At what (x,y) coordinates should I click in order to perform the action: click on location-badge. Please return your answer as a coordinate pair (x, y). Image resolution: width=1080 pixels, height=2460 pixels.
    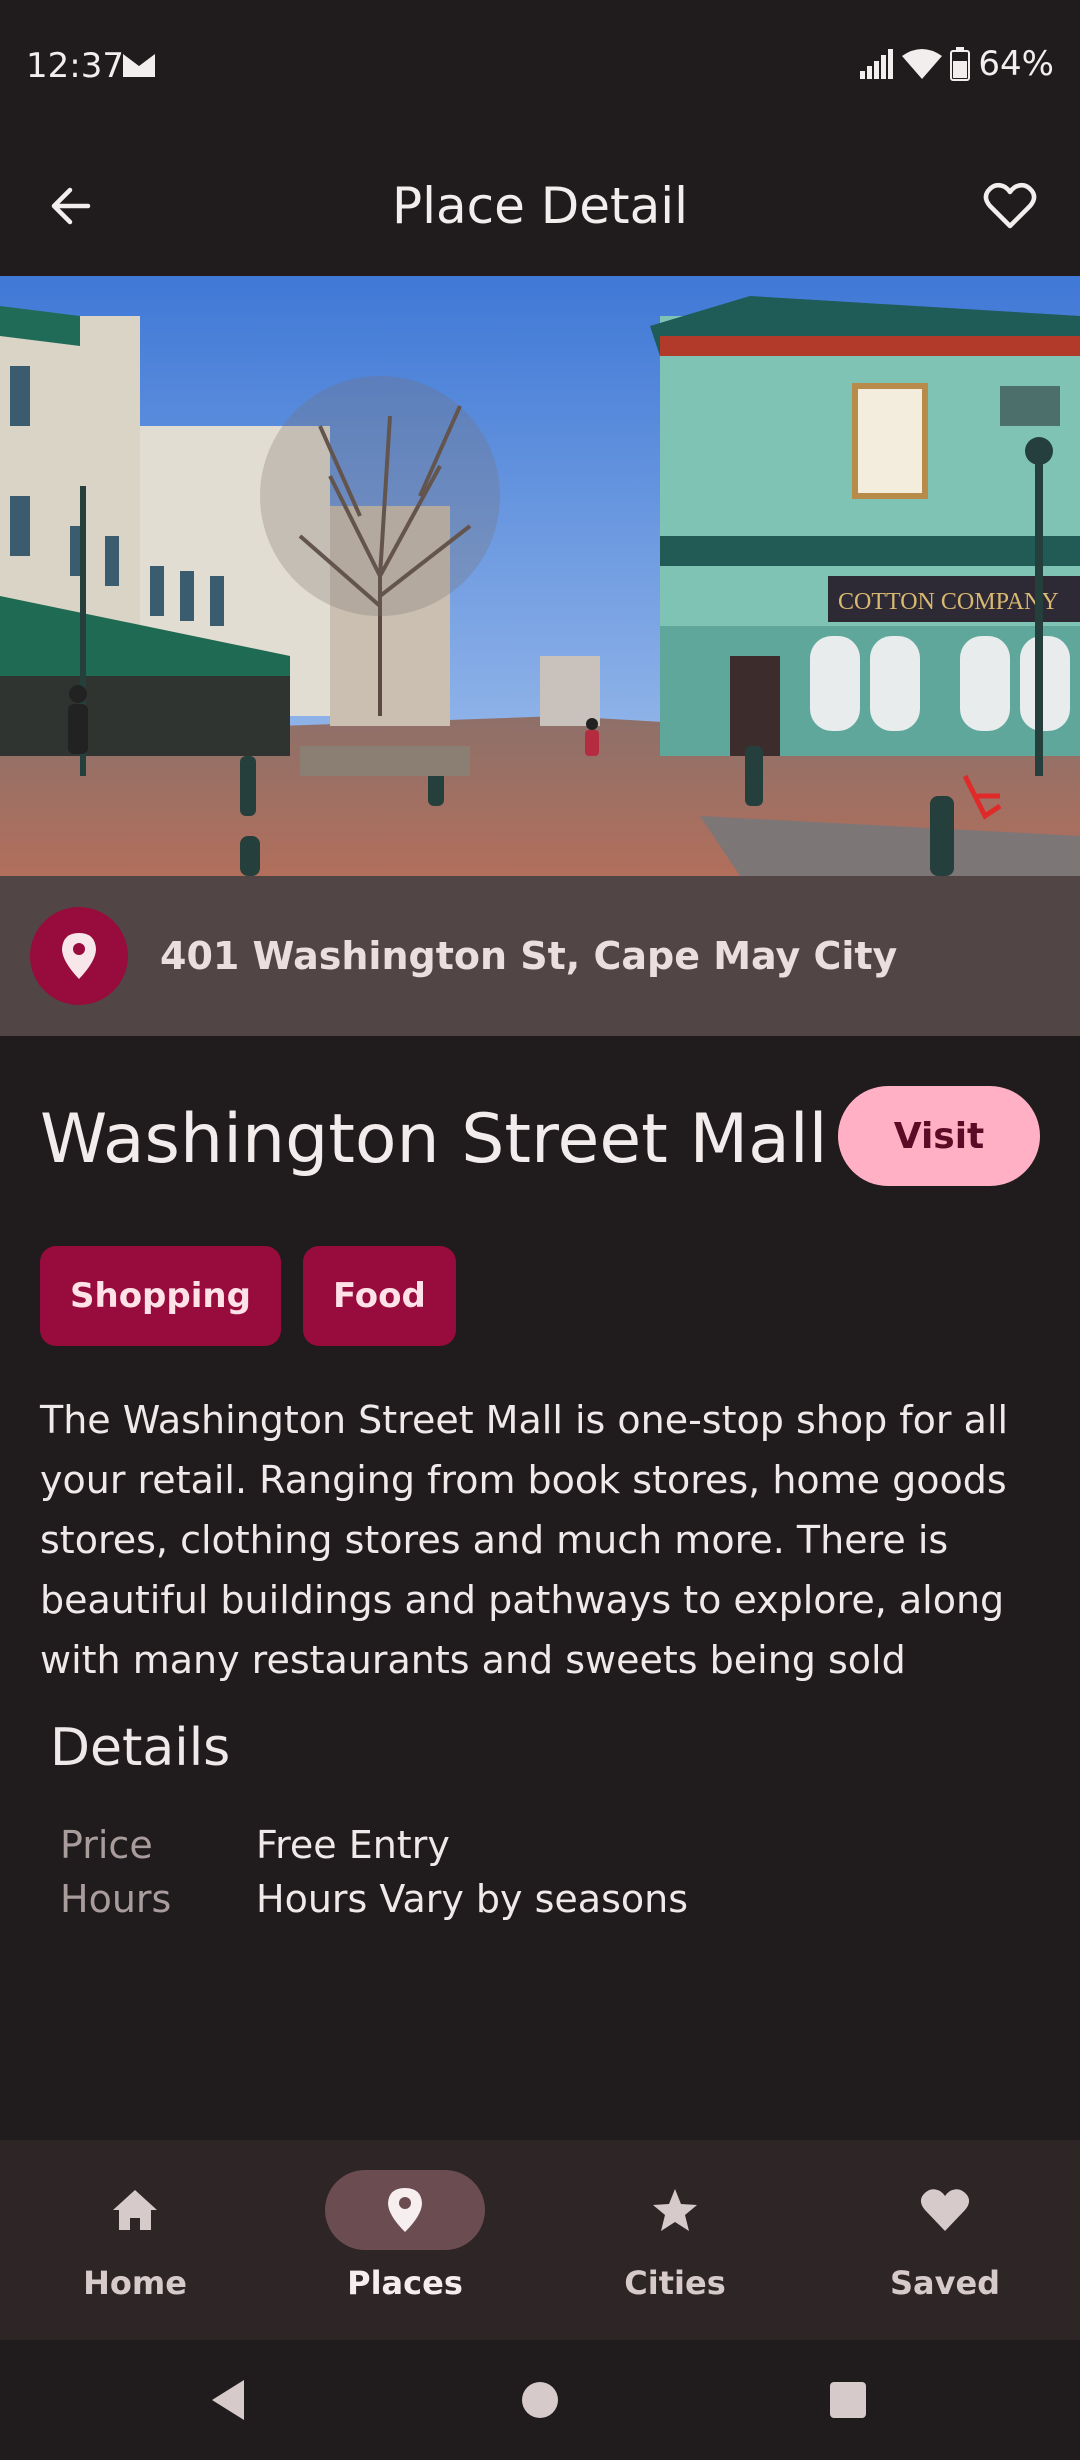
    Looking at the image, I should click on (79, 956).